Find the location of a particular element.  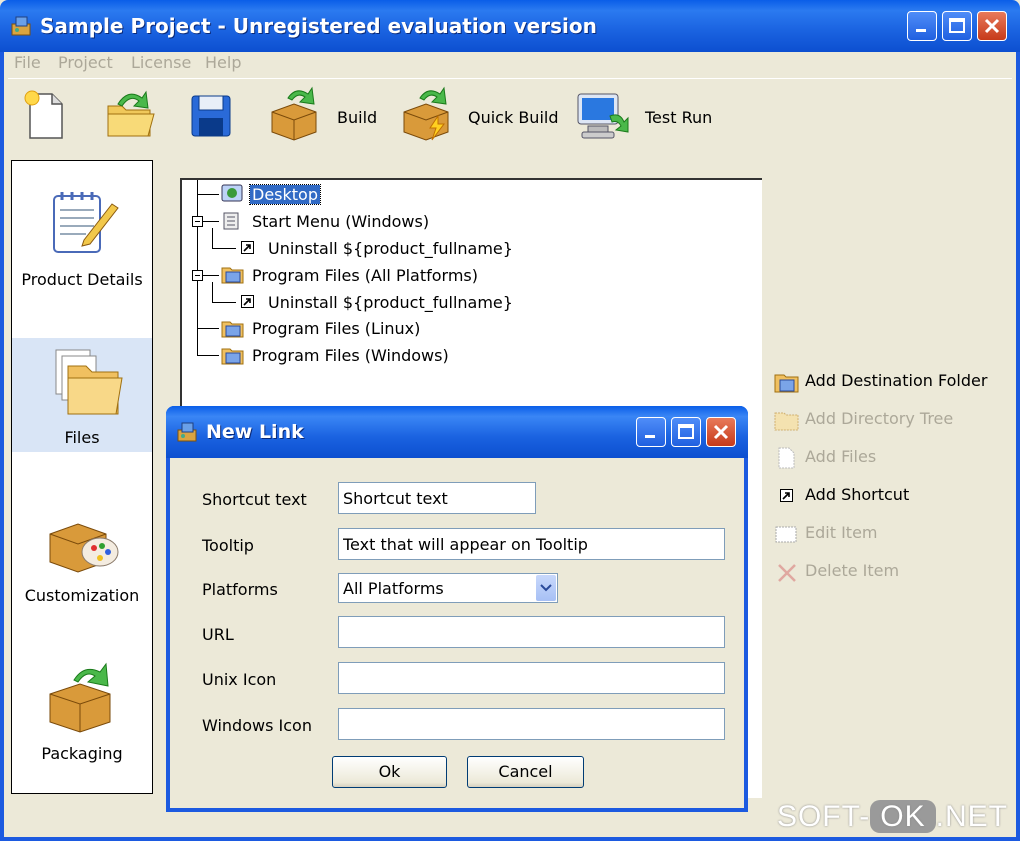

ok-button: Ok is located at coordinates (389, 772).